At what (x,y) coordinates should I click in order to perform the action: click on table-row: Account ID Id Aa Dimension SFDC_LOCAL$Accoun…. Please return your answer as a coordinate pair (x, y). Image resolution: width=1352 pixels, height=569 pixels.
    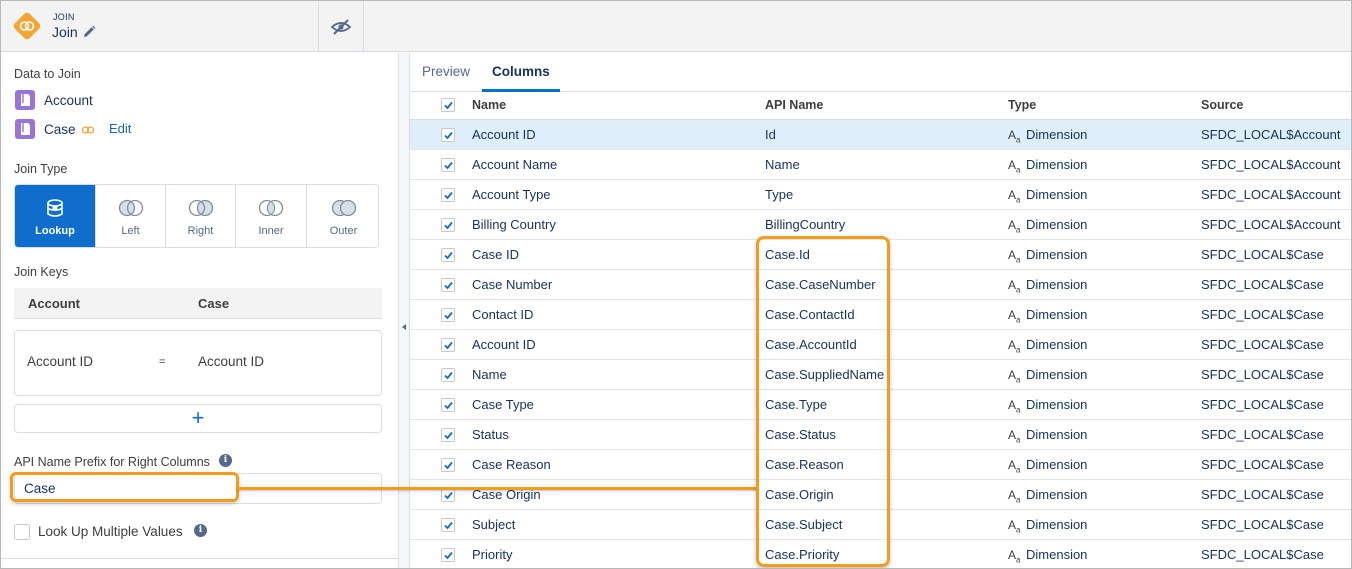
    Looking at the image, I should click on (880, 135).